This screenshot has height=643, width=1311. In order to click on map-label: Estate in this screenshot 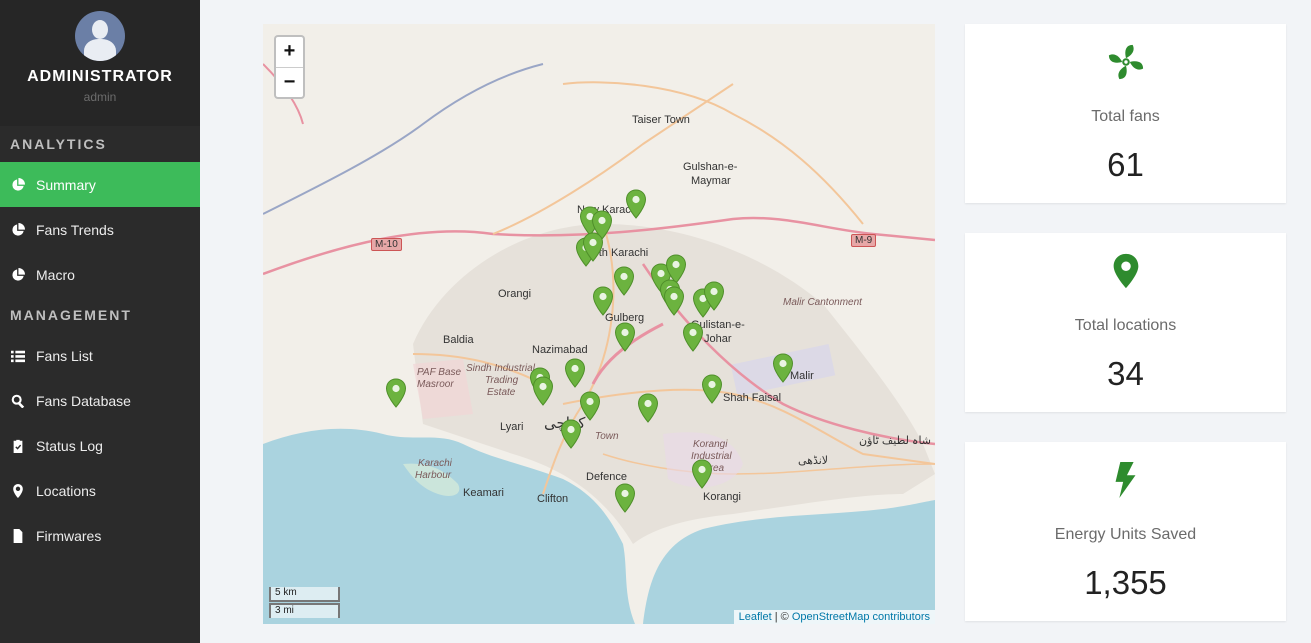, I will do `click(501, 392)`.